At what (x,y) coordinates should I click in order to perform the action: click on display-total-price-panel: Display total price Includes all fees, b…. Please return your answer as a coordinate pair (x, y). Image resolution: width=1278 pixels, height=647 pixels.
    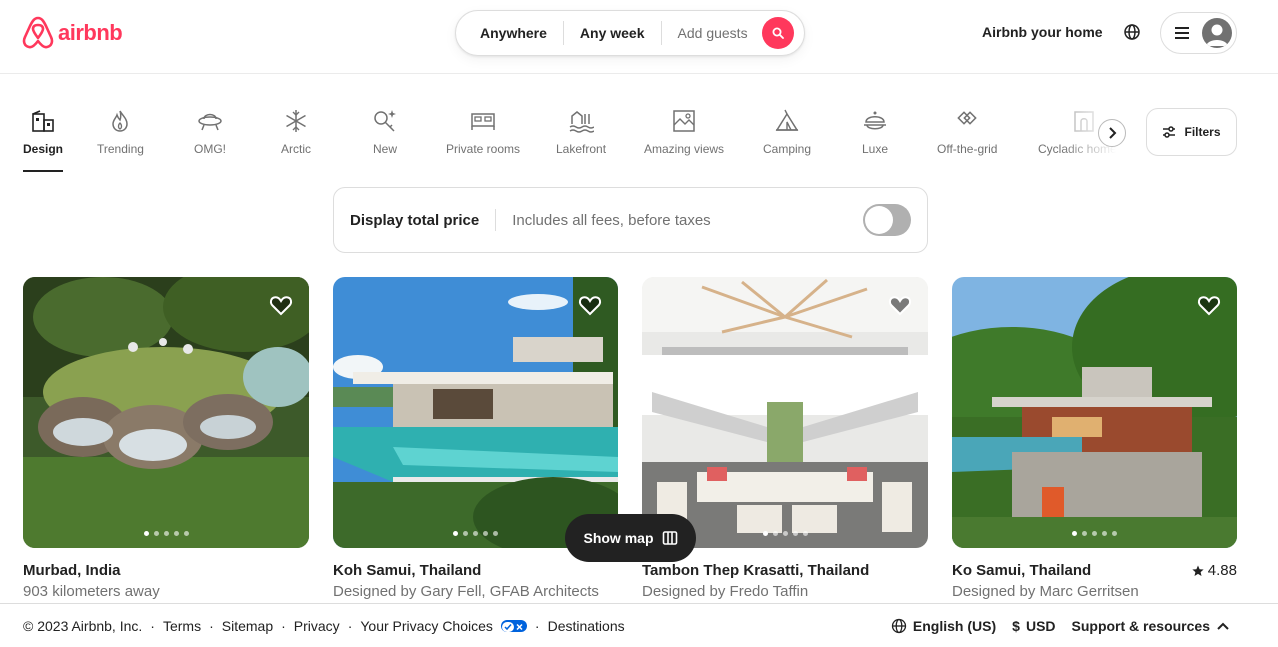
    Looking at the image, I should click on (630, 220).